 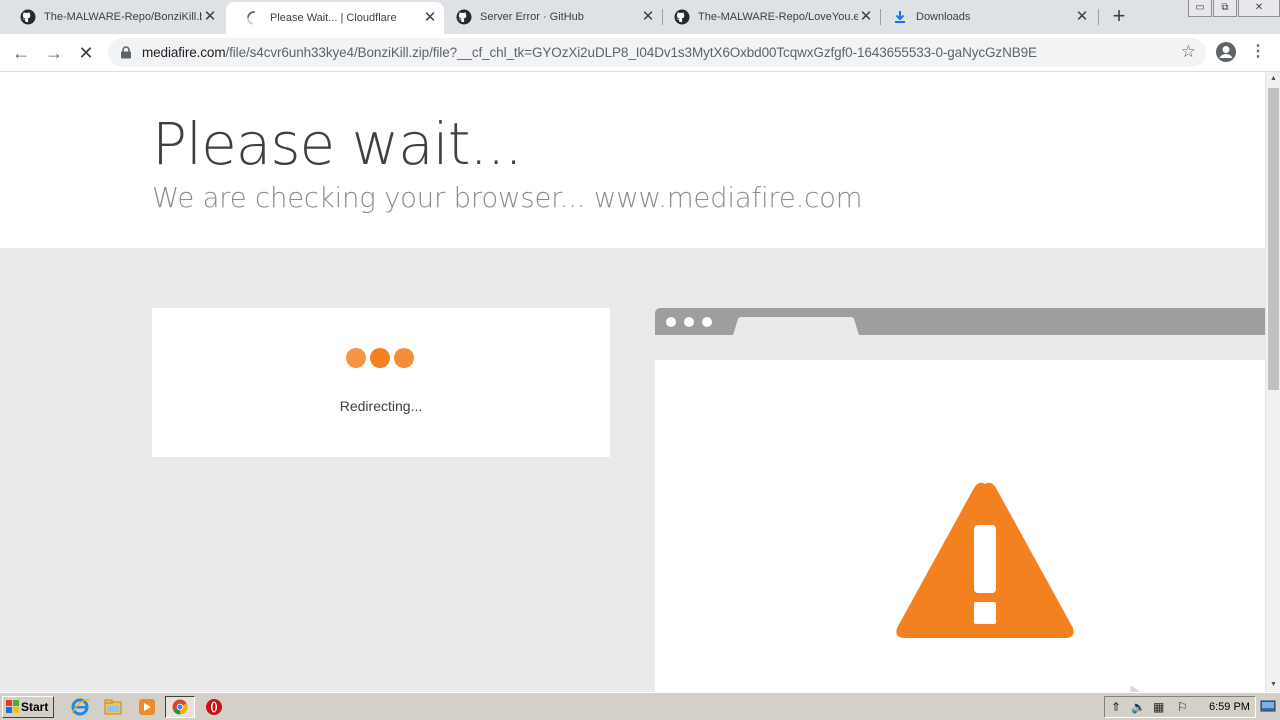 I want to click on network-icon: ▦, so click(x=1158, y=707).